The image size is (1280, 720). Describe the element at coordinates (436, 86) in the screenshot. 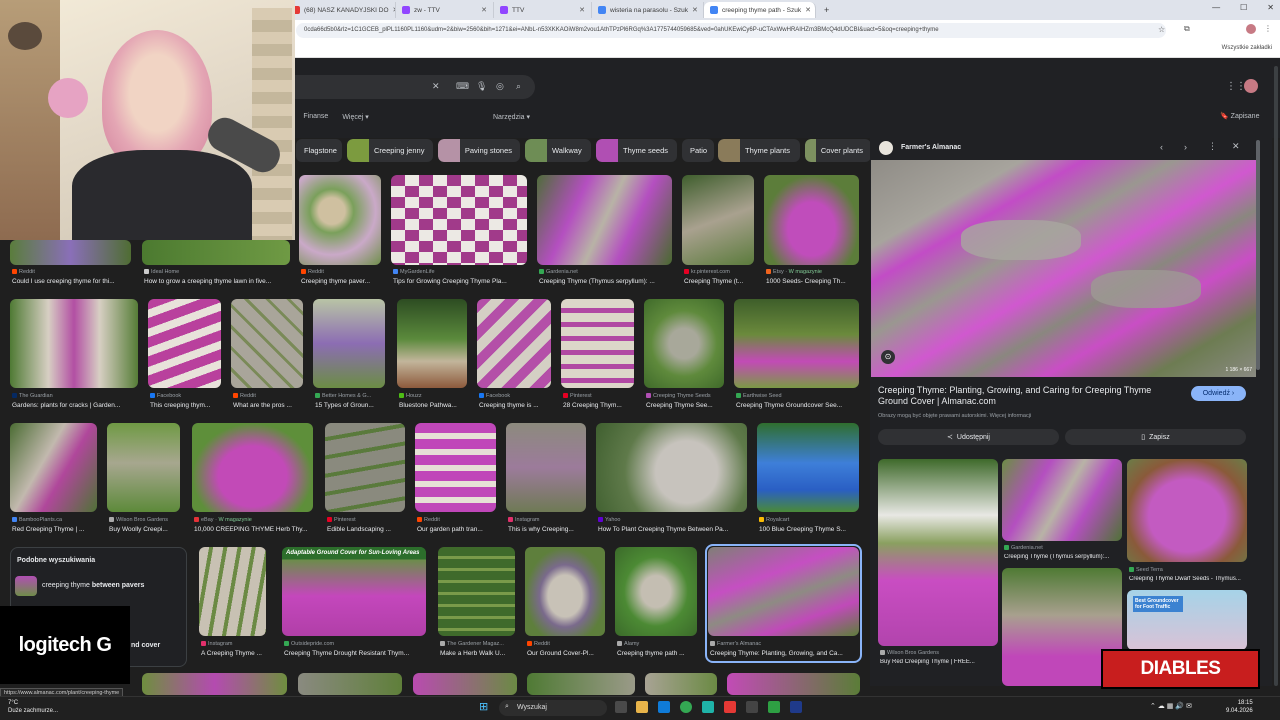

I see `clear-search-icon: ✕` at that location.